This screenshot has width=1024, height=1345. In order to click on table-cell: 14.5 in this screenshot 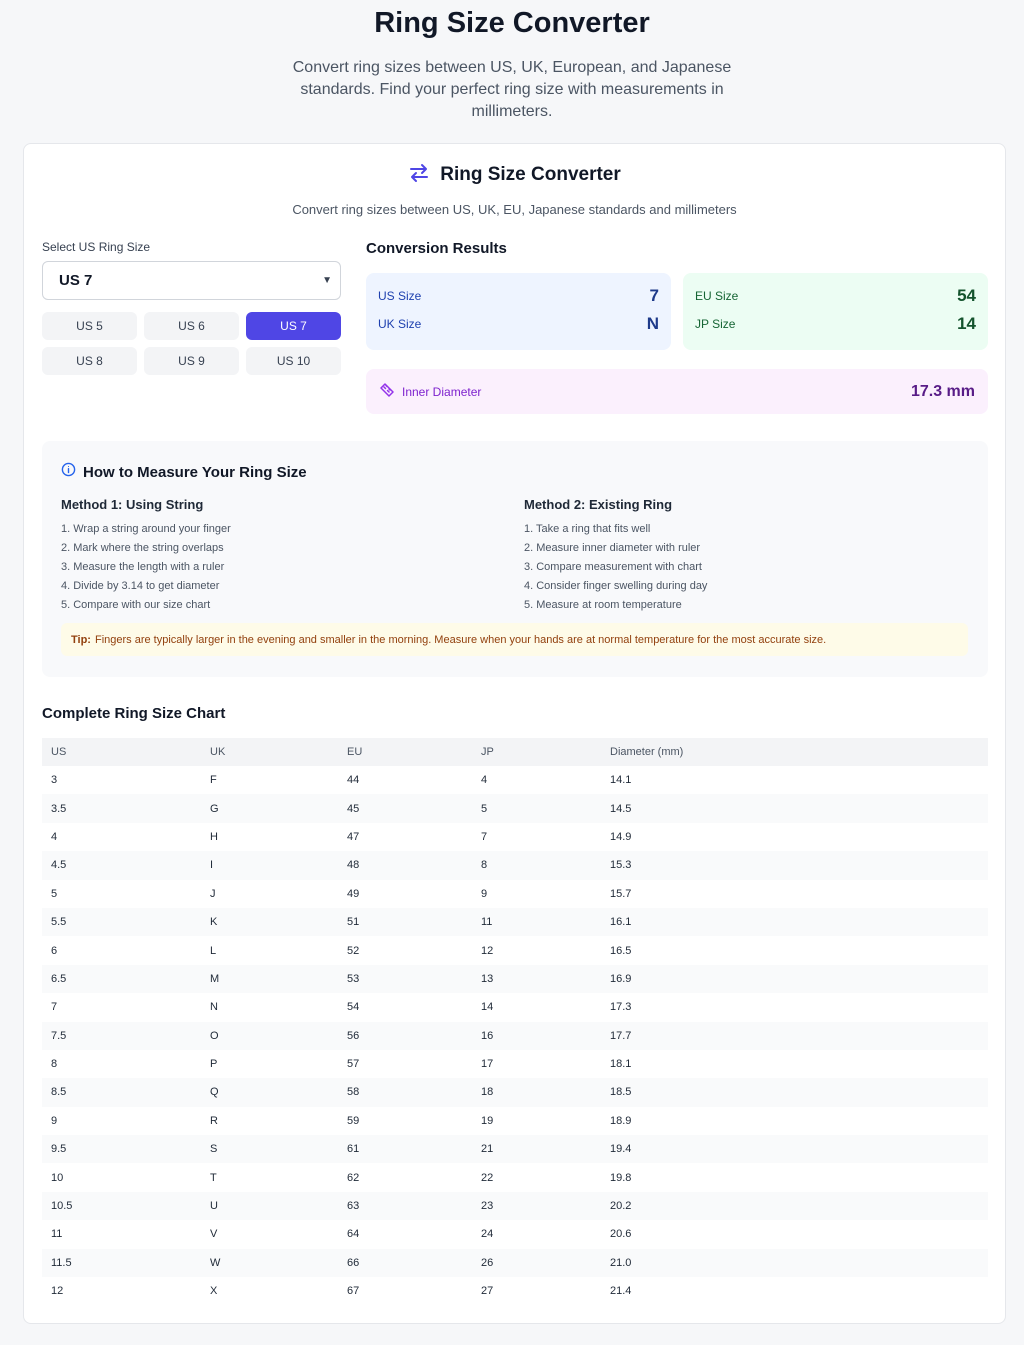, I will do `click(794, 808)`.